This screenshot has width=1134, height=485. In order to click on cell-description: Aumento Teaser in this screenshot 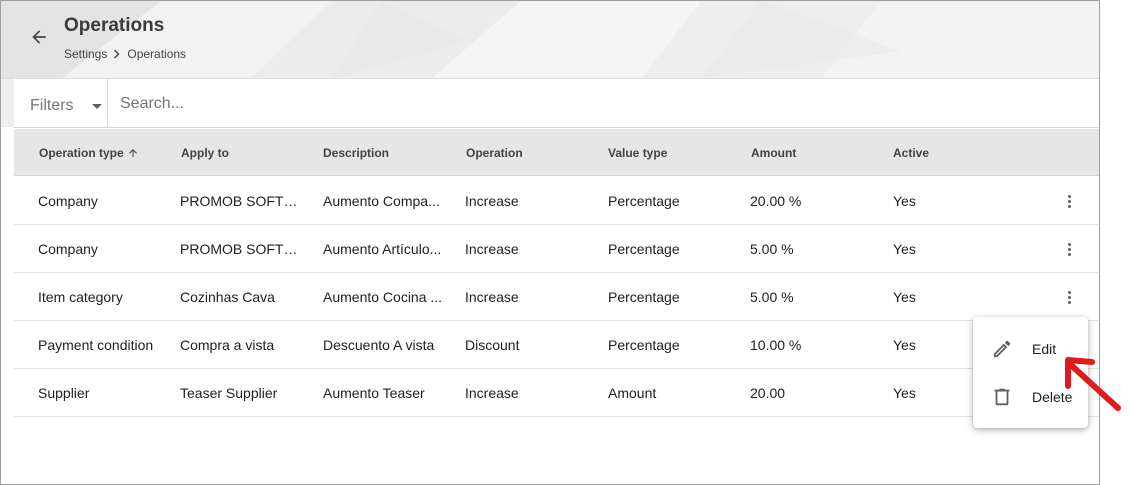, I will do `click(374, 393)`.